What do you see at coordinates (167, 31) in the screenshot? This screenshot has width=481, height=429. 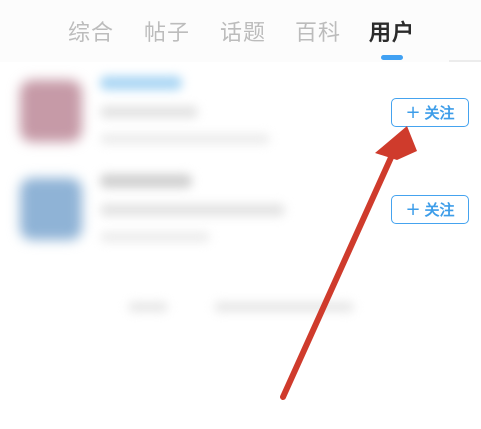 I see `tab-posts: 帖子` at bounding box center [167, 31].